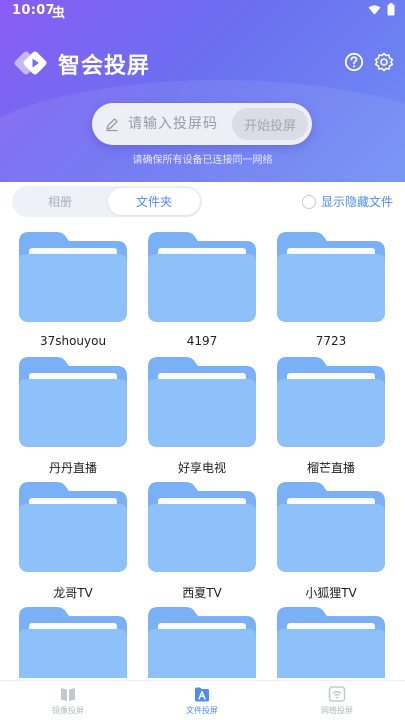 This screenshot has height=720, width=405. I want to click on folder-item: 西夏TV, so click(203, 540).